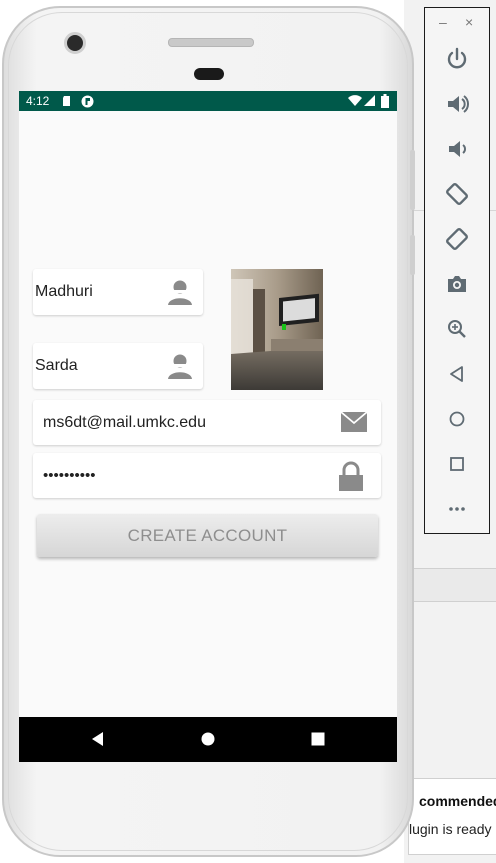  What do you see at coordinates (207, 475) in the screenshot?
I see `password-field: ••••••••••` at bounding box center [207, 475].